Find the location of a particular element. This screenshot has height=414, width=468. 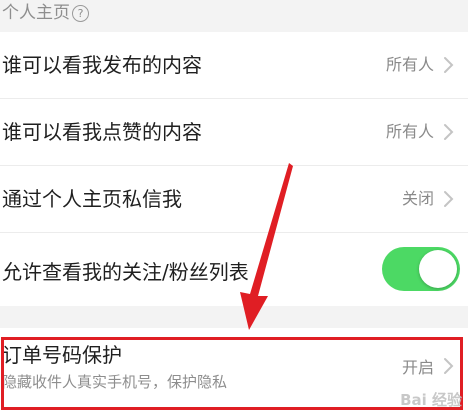

section-title: 个人主页 is located at coordinates (36, 13).